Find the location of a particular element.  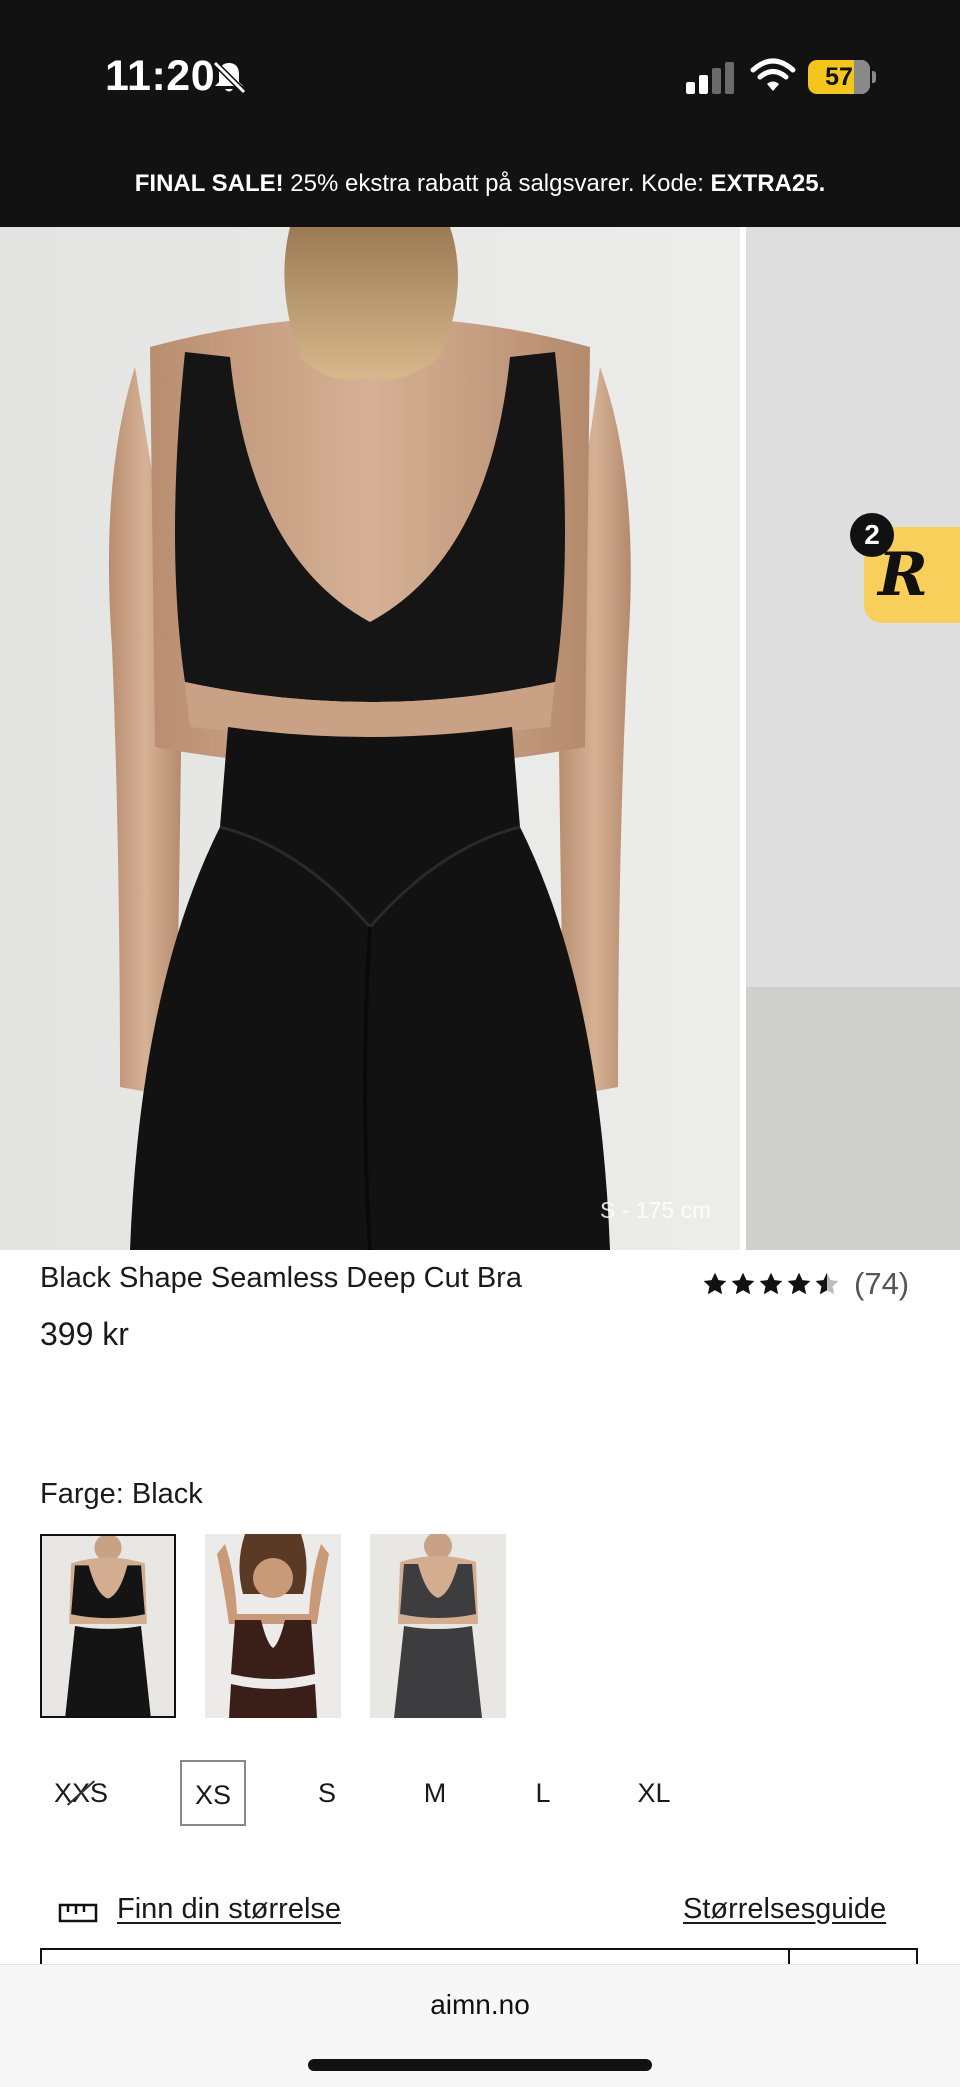

star-half-icon is located at coordinates (827, 1283).